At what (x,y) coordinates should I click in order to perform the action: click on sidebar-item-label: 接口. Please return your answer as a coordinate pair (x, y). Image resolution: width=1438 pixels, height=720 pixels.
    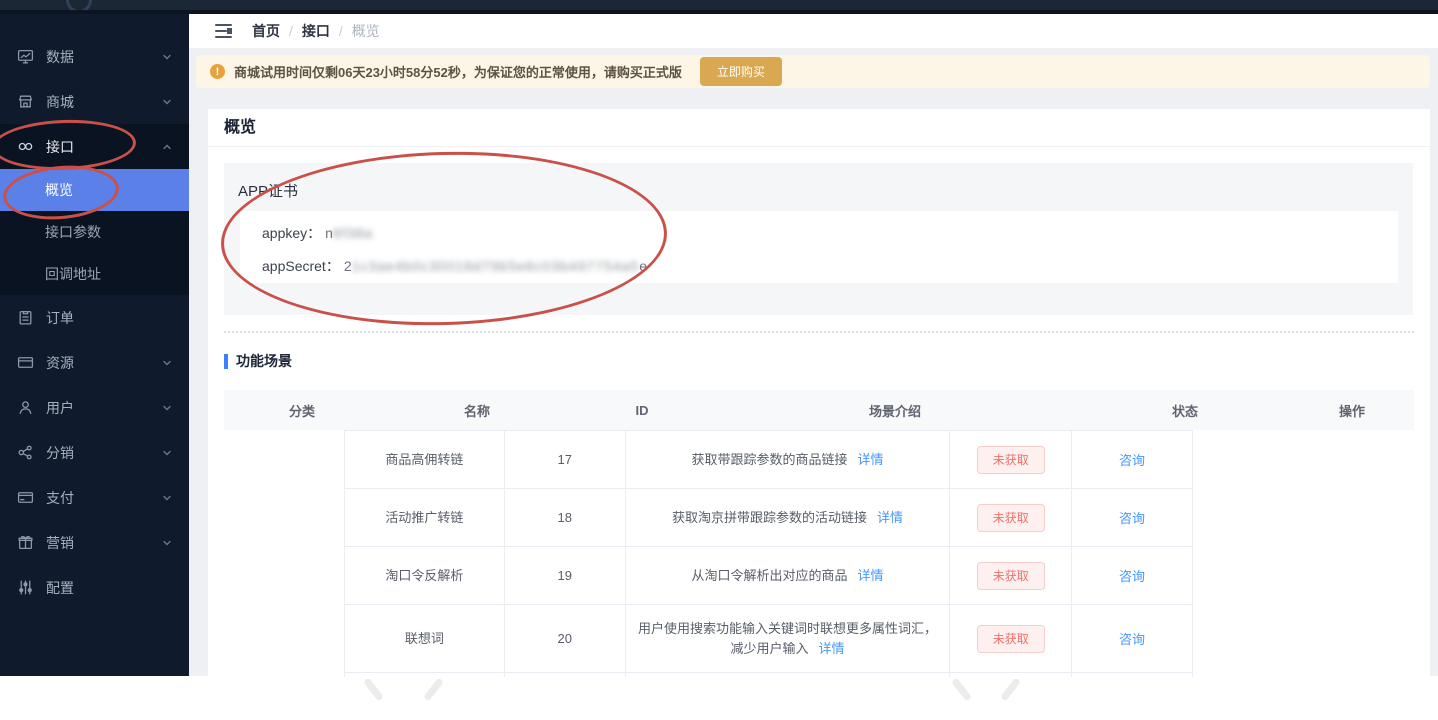
    Looking at the image, I should click on (60, 146).